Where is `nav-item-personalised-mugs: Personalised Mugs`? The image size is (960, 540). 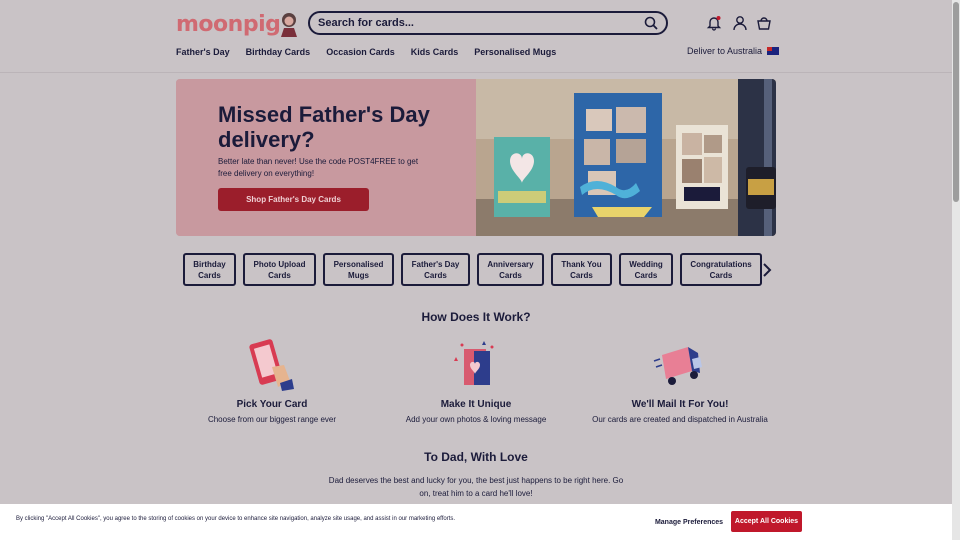
nav-item-personalised-mugs: Personalised Mugs is located at coordinates (515, 52).